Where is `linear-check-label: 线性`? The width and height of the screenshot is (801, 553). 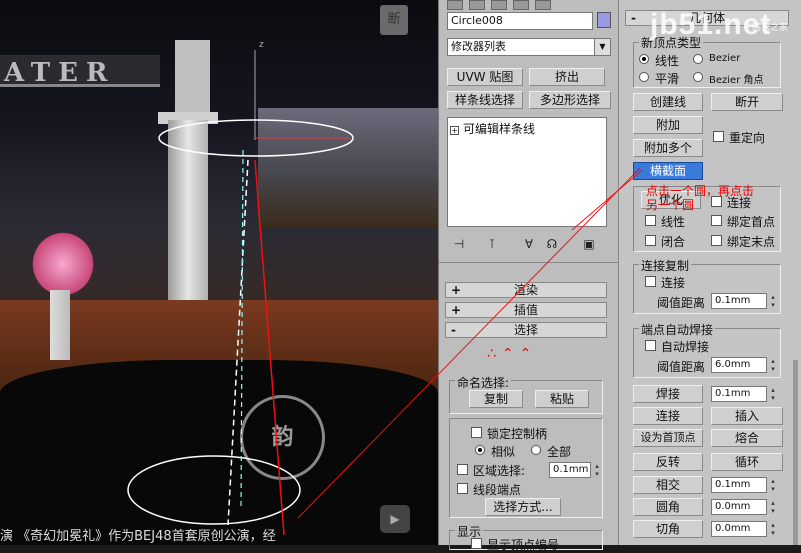
linear-check-label: 线性 is located at coordinates (673, 222).